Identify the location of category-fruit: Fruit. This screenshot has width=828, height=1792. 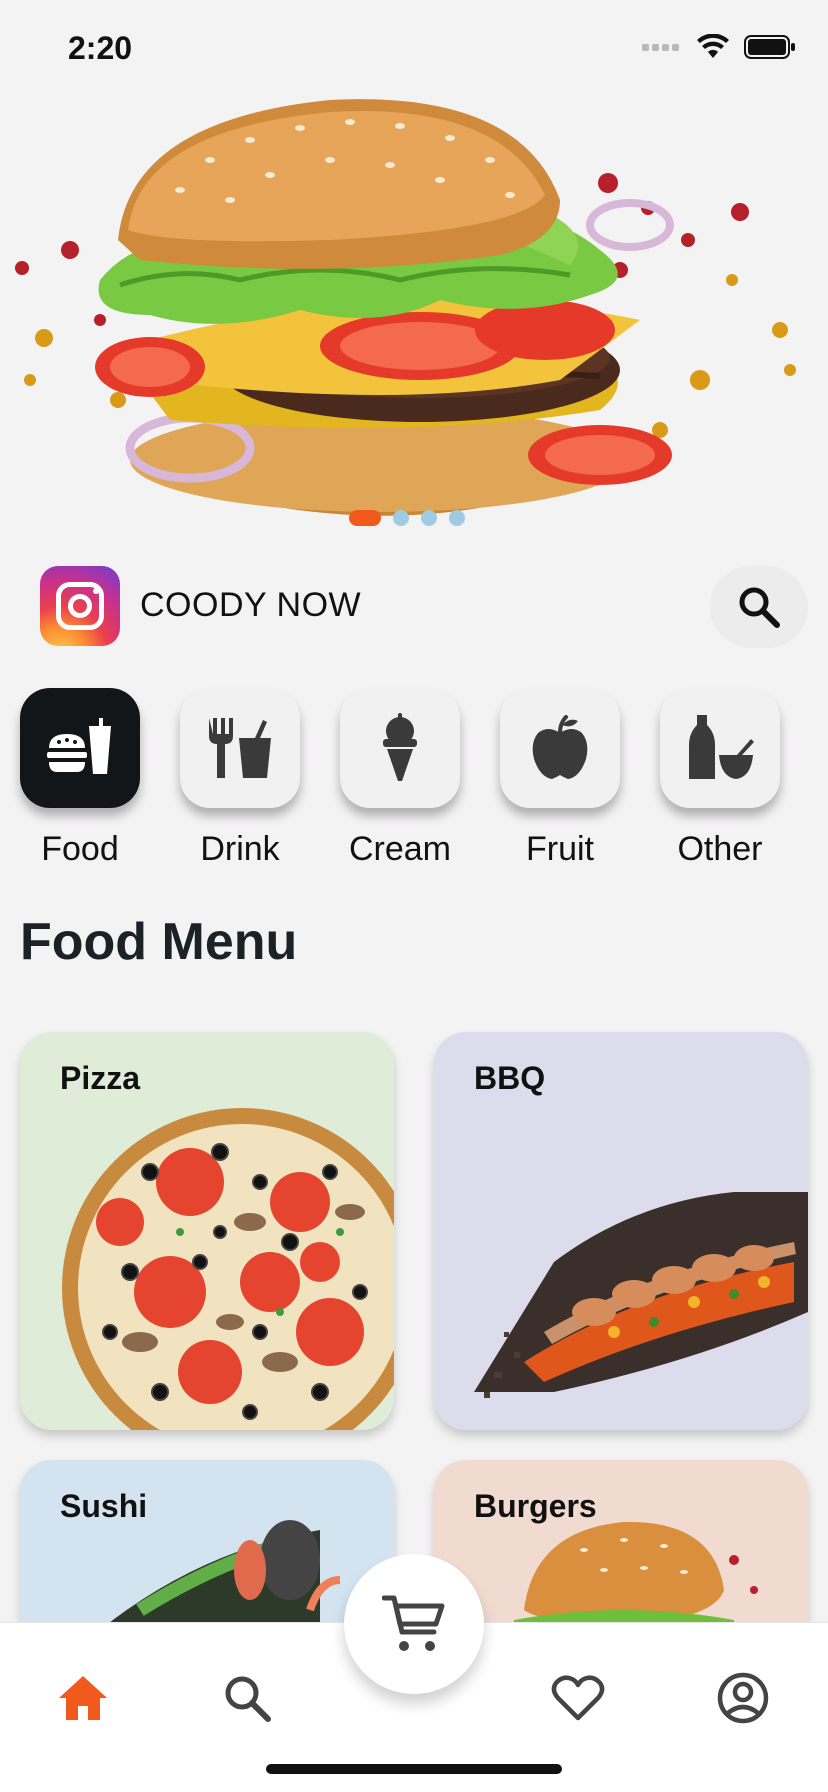
(560, 778).